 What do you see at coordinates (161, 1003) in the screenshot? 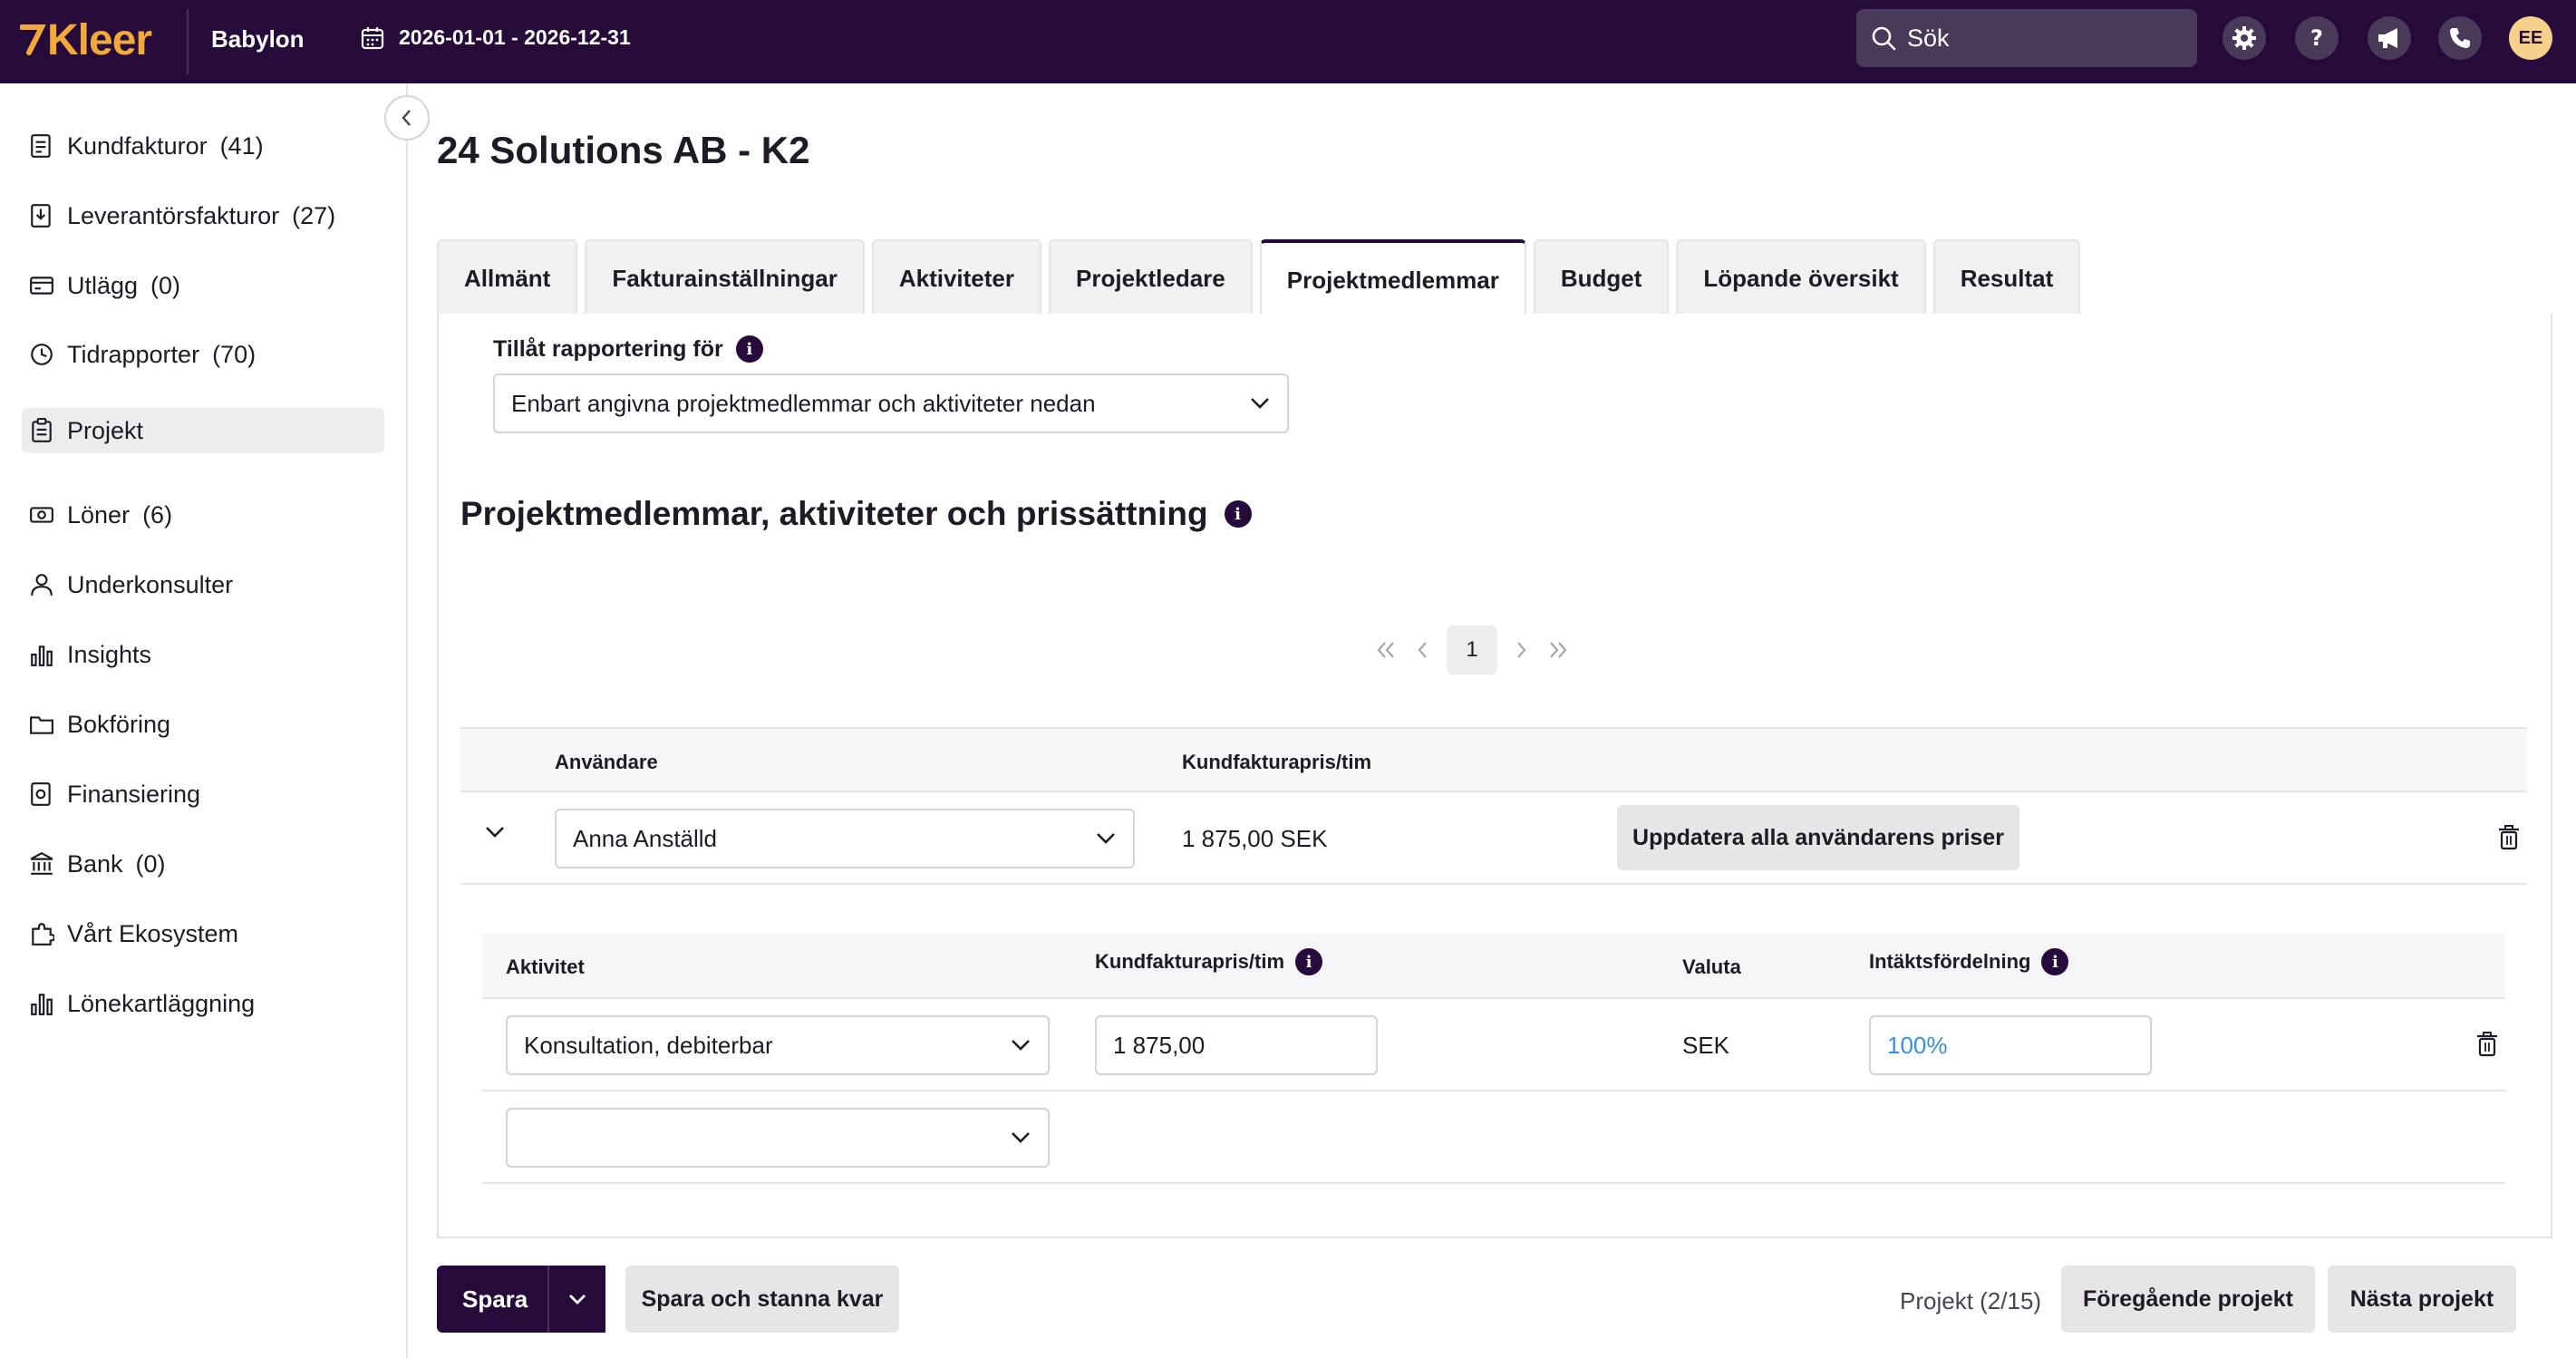
I see `sidebar-item-label: Lönekartläggning` at bounding box center [161, 1003].